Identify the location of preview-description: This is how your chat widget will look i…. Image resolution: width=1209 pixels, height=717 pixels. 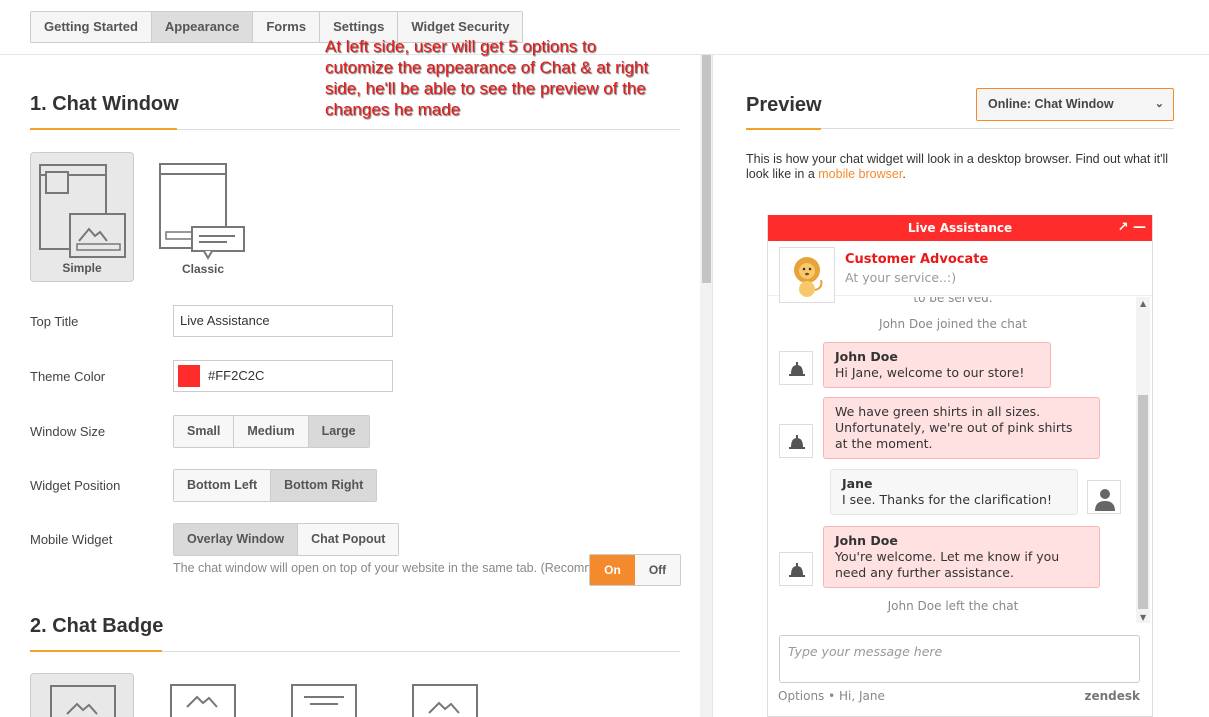
(961, 167).